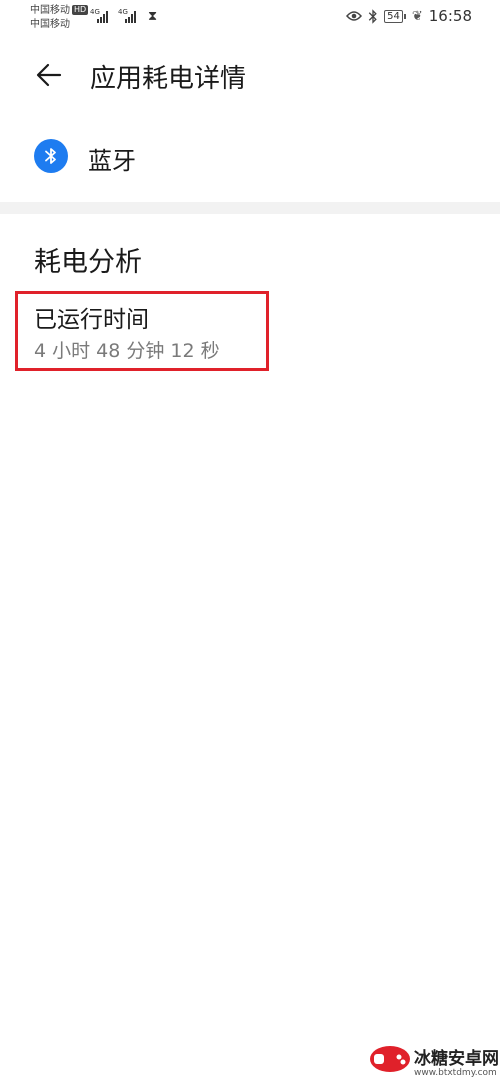 Image resolution: width=500 pixels, height=1084 pixels. I want to click on hd-badge: HD, so click(80, 10).